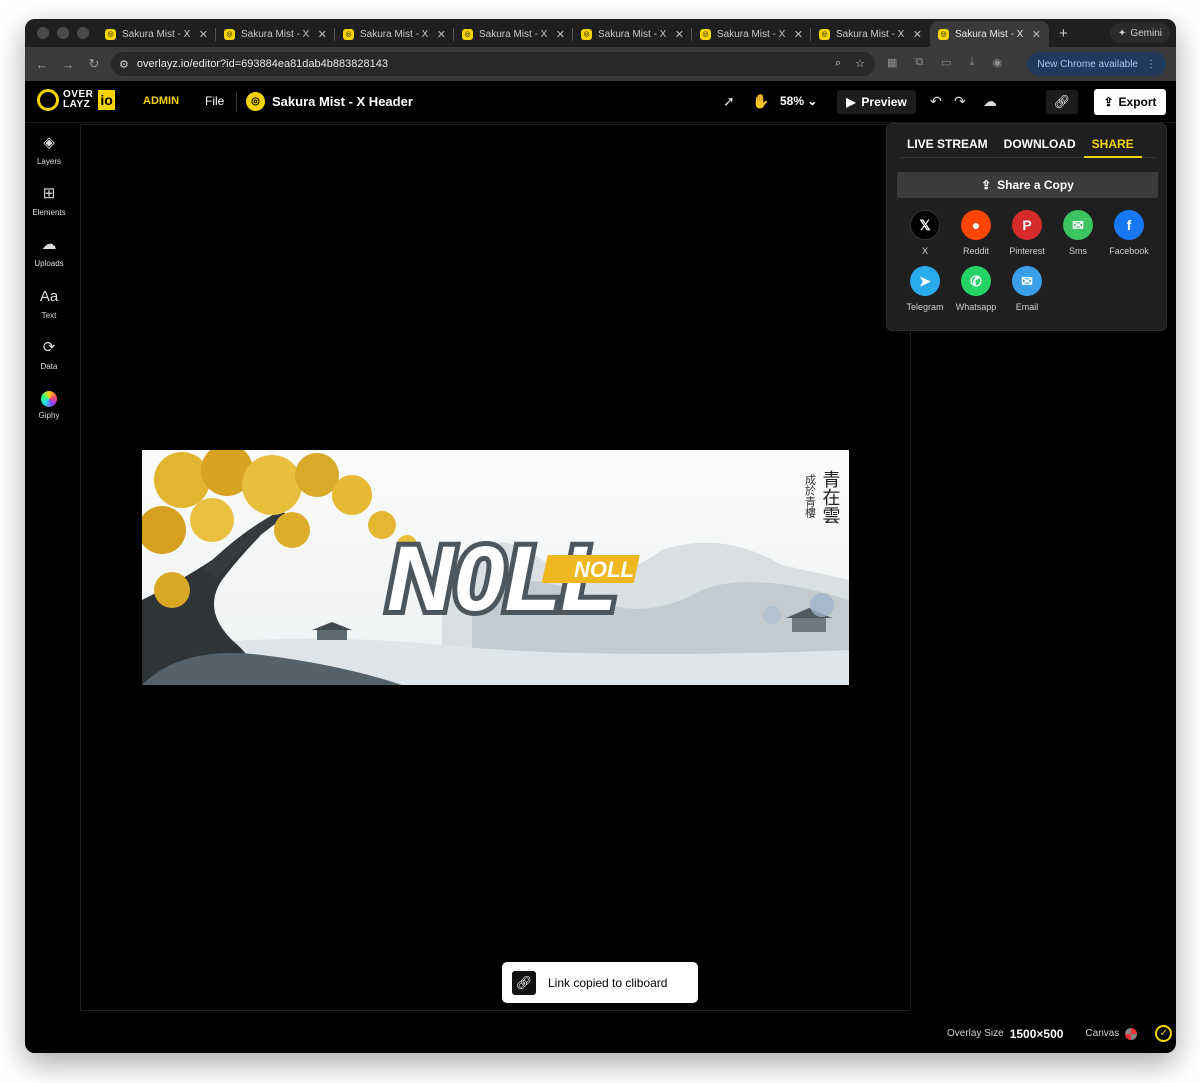  I want to click on overlay-size-label: Overlay Size, so click(975, 1033).